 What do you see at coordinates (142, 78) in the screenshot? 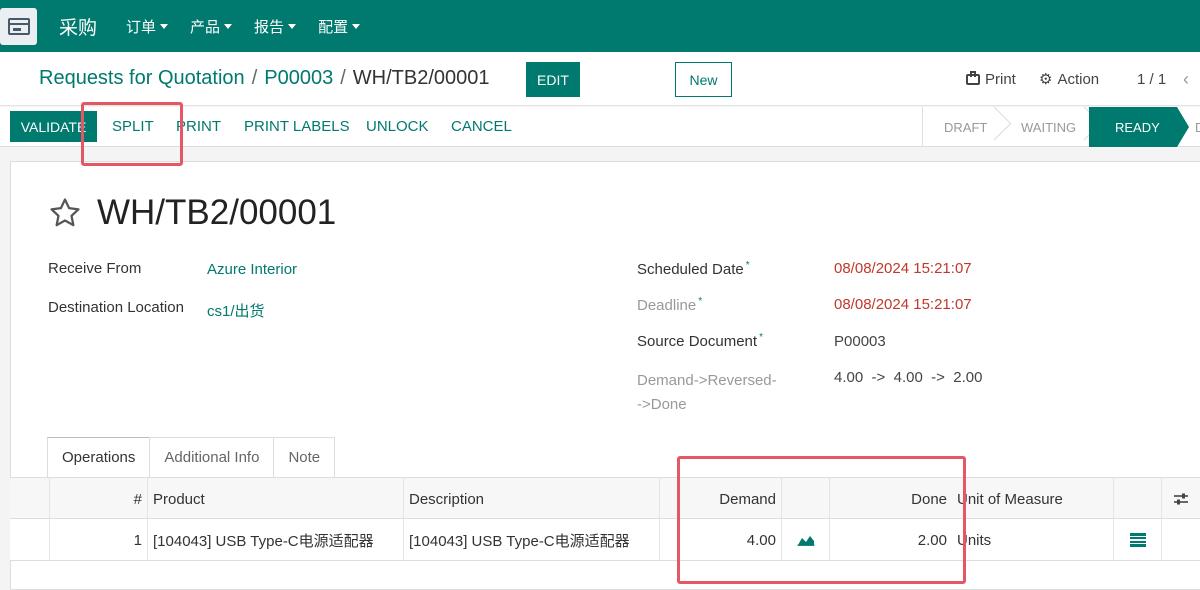
I see `breadcrumb-rfq: Requests for Quotation` at bounding box center [142, 78].